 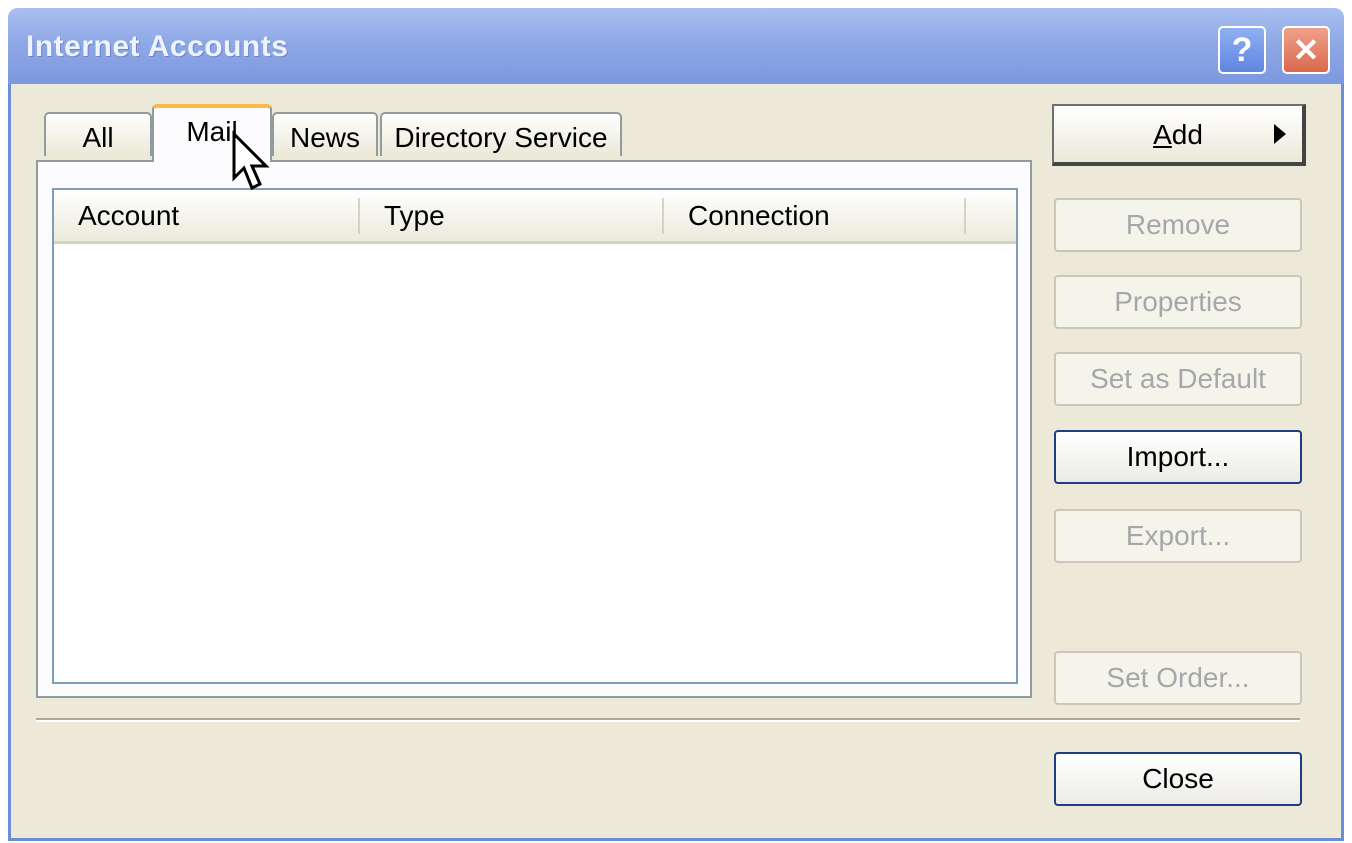 What do you see at coordinates (1187, 134) in the screenshot?
I see `add-label-rest: dd` at bounding box center [1187, 134].